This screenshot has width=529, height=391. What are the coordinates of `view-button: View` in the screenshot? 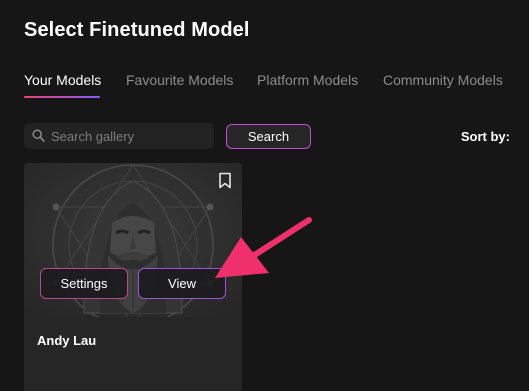 It's located at (182, 283).